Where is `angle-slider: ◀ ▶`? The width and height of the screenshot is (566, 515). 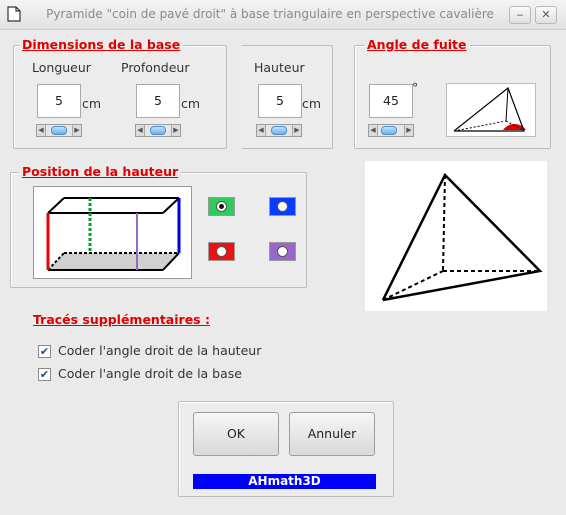
angle-slider: ◀ ▶ is located at coordinates (391, 130).